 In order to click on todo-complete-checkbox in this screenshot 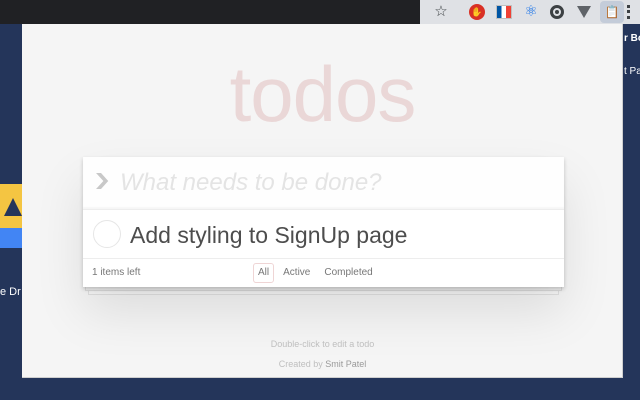, I will do `click(107, 234)`.